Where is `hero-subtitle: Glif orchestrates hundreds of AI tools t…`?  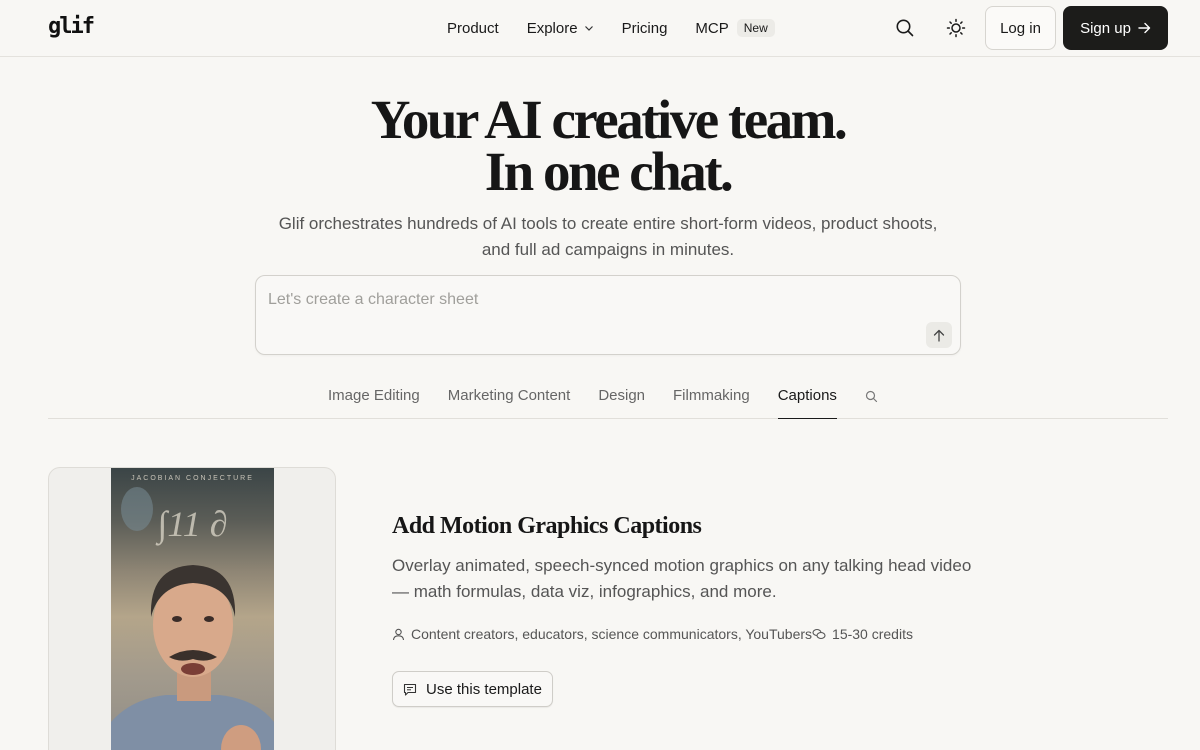 hero-subtitle: Glif orchestrates hundreds of AI tools t… is located at coordinates (608, 236).